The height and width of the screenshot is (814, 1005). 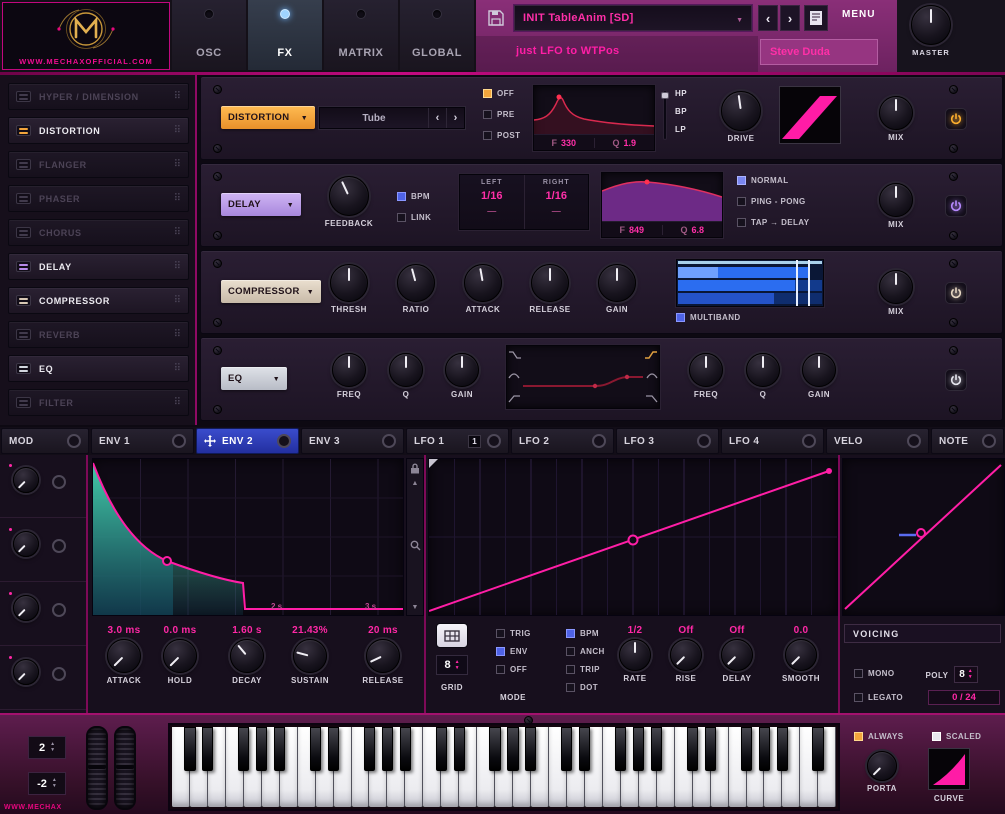 I want to click on preset-next-button: ›, so click(x=790, y=18).